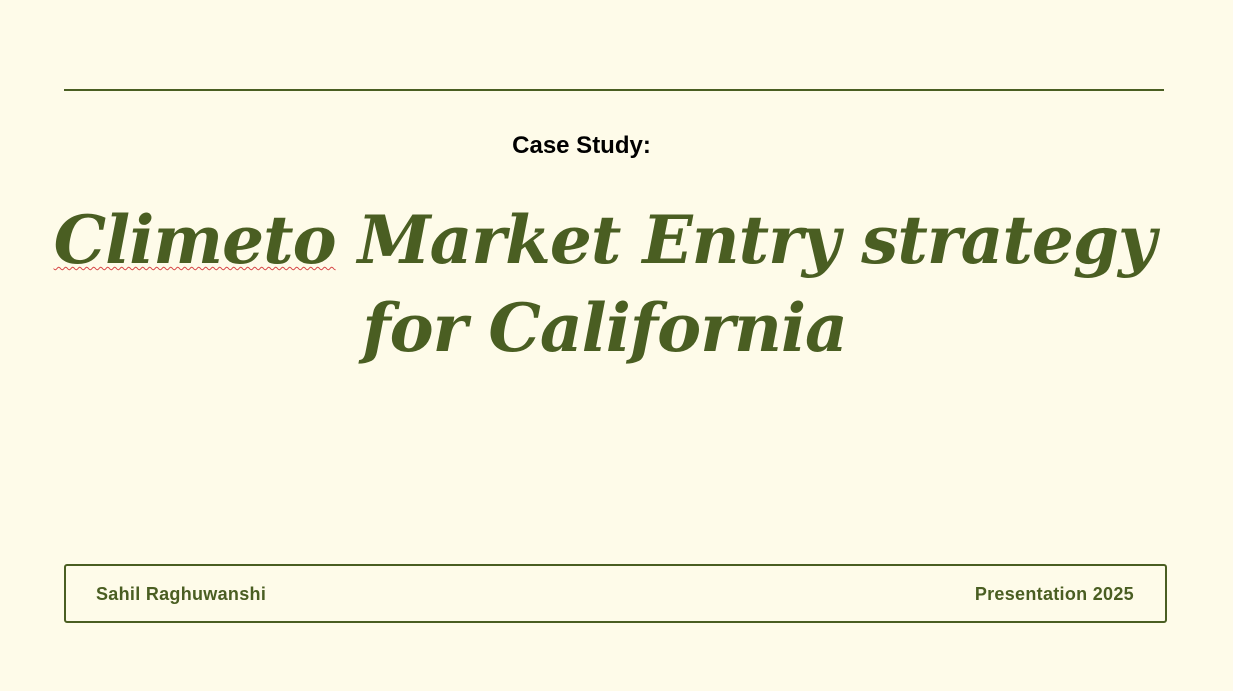 This screenshot has height=691, width=1233. What do you see at coordinates (195, 240) in the screenshot?
I see `title-brand-word: Climeto` at bounding box center [195, 240].